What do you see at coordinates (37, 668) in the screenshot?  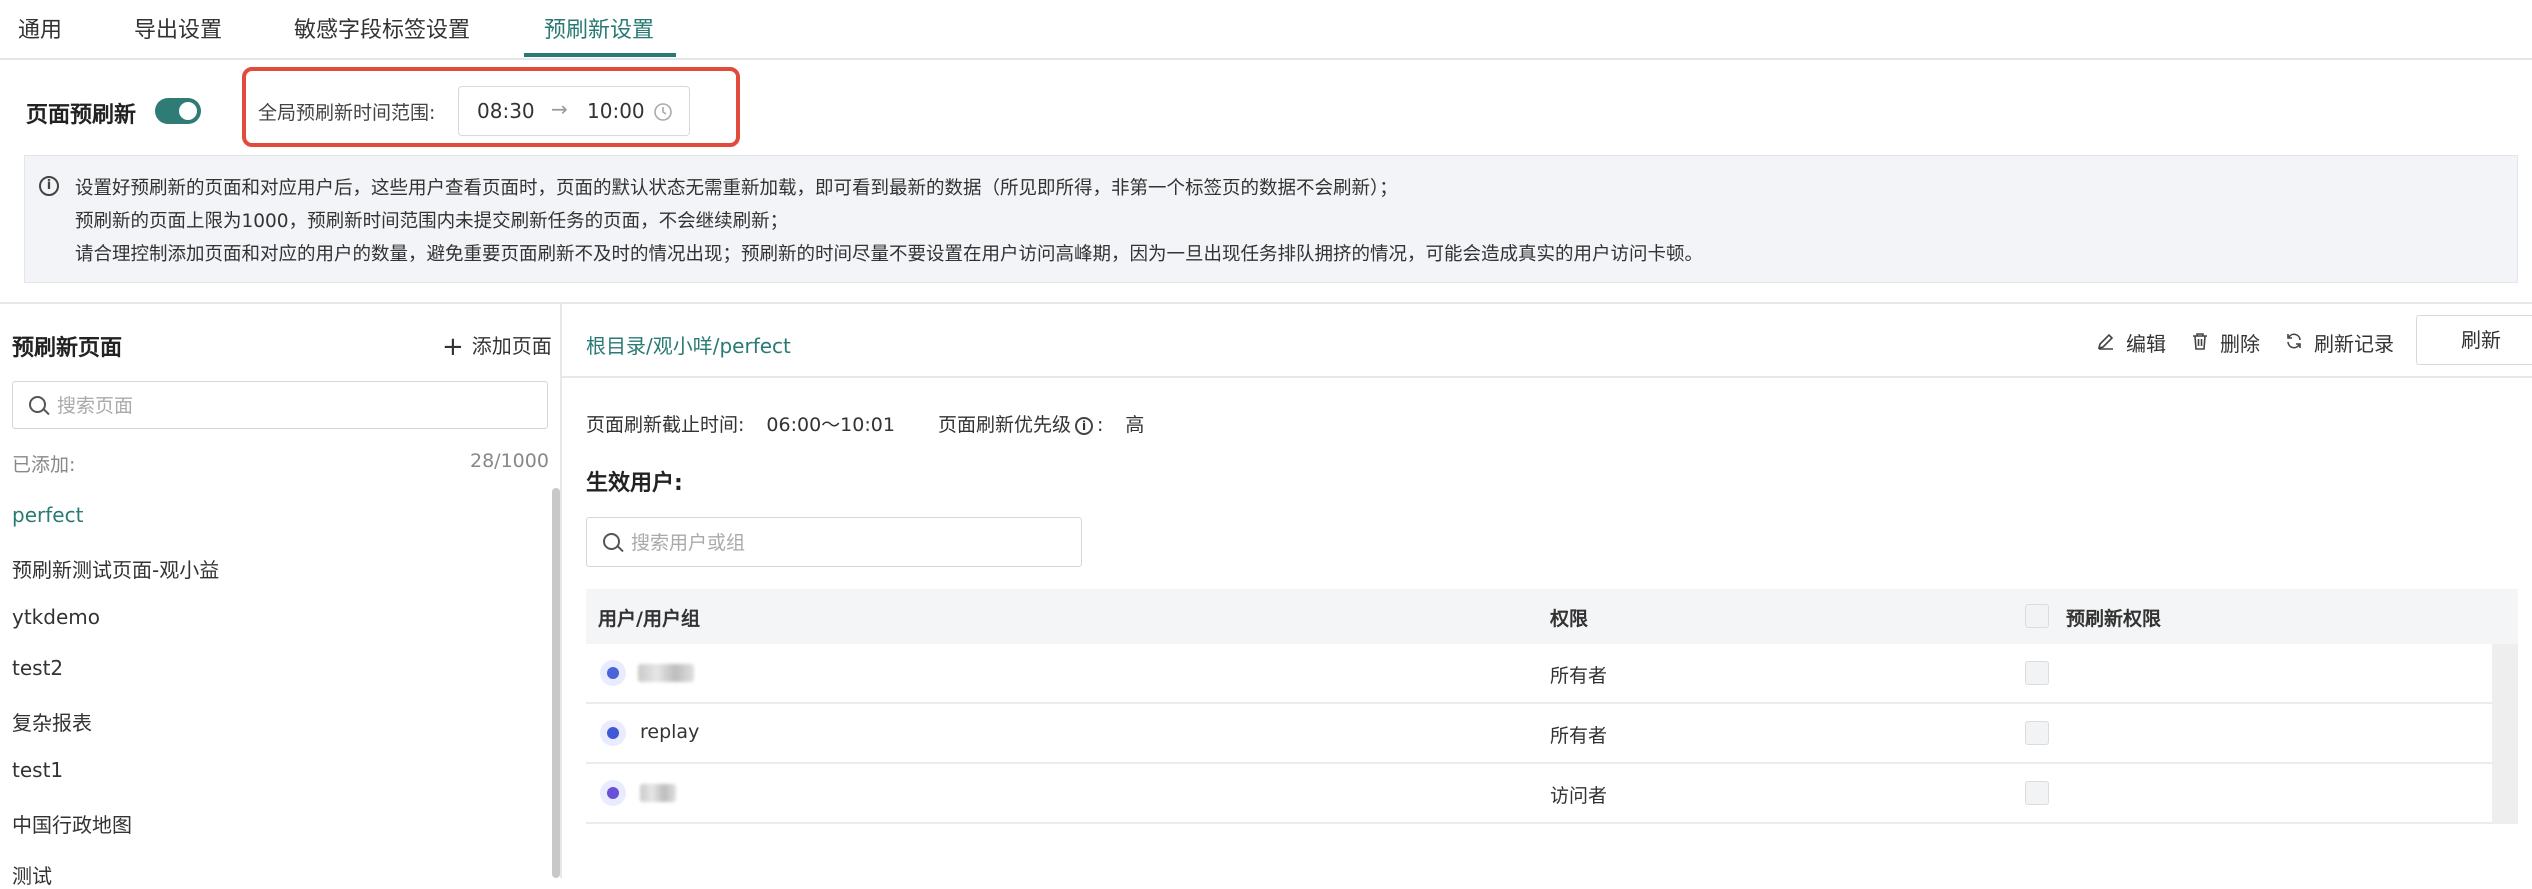 I see `page-list-item: test2` at bounding box center [37, 668].